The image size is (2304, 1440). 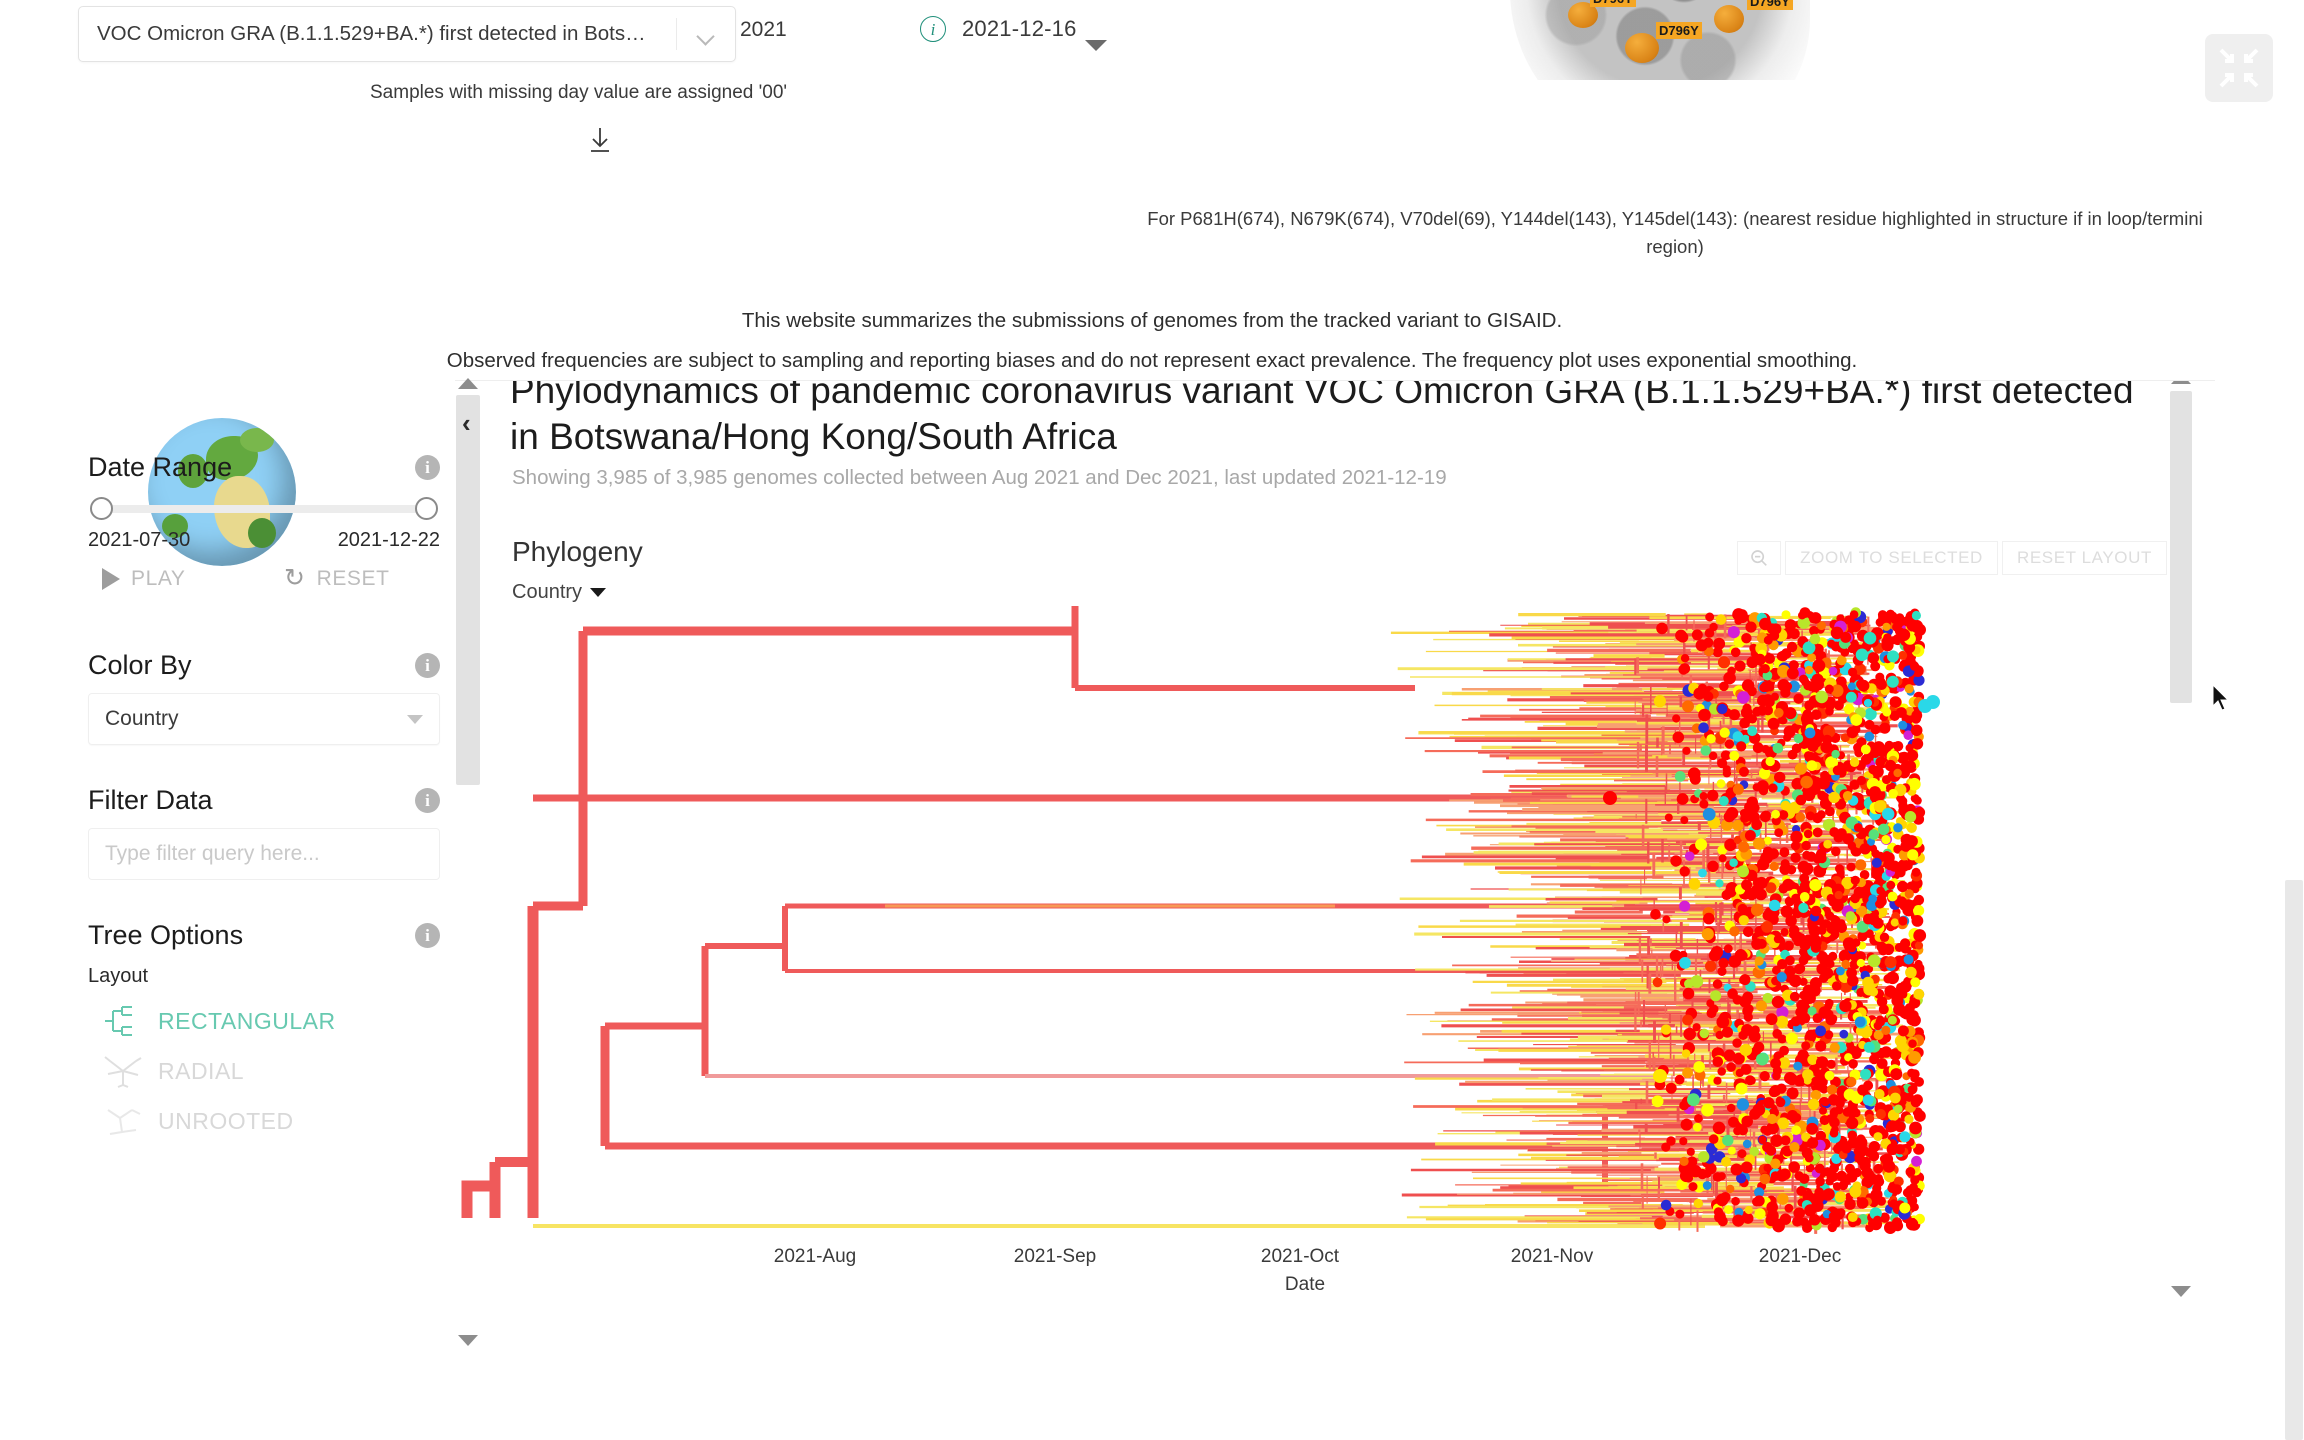 I want to click on scroll-down-arrow-icon, so click(x=2181, y=1291).